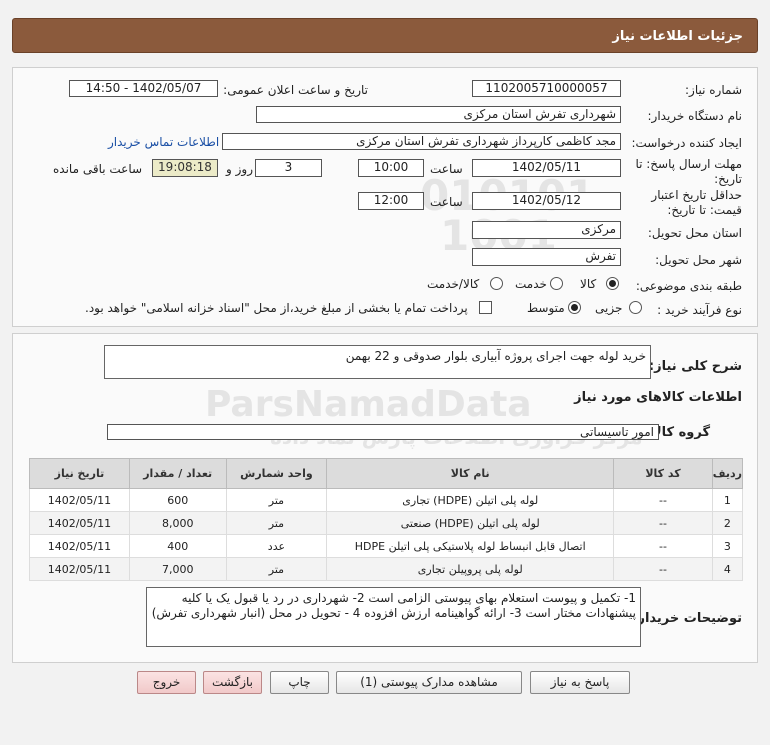  I want to click on col-date: تاریخ نیاز, so click(79, 473).